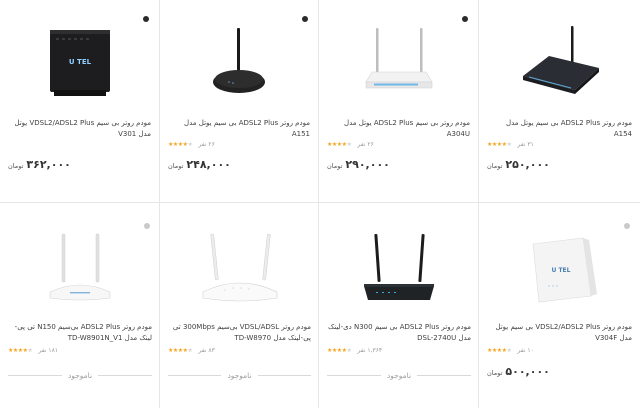  I want to click on product-rating: ★★★★★ ۱۰ نفر, so click(559, 350).